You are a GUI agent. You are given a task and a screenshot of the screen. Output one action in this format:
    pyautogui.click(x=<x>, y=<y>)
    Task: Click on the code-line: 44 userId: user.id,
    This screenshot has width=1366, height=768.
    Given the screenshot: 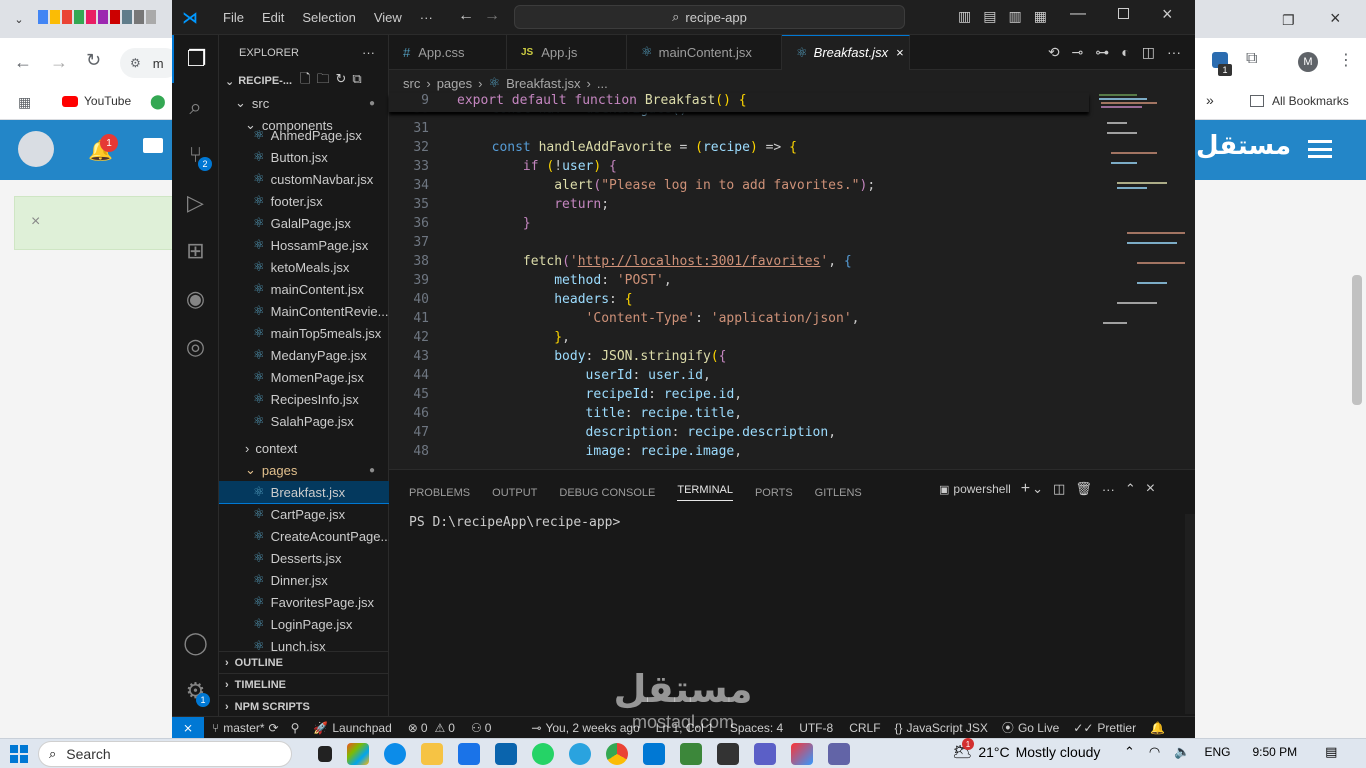 What is the action you would take?
    pyautogui.click(x=549, y=375)
    